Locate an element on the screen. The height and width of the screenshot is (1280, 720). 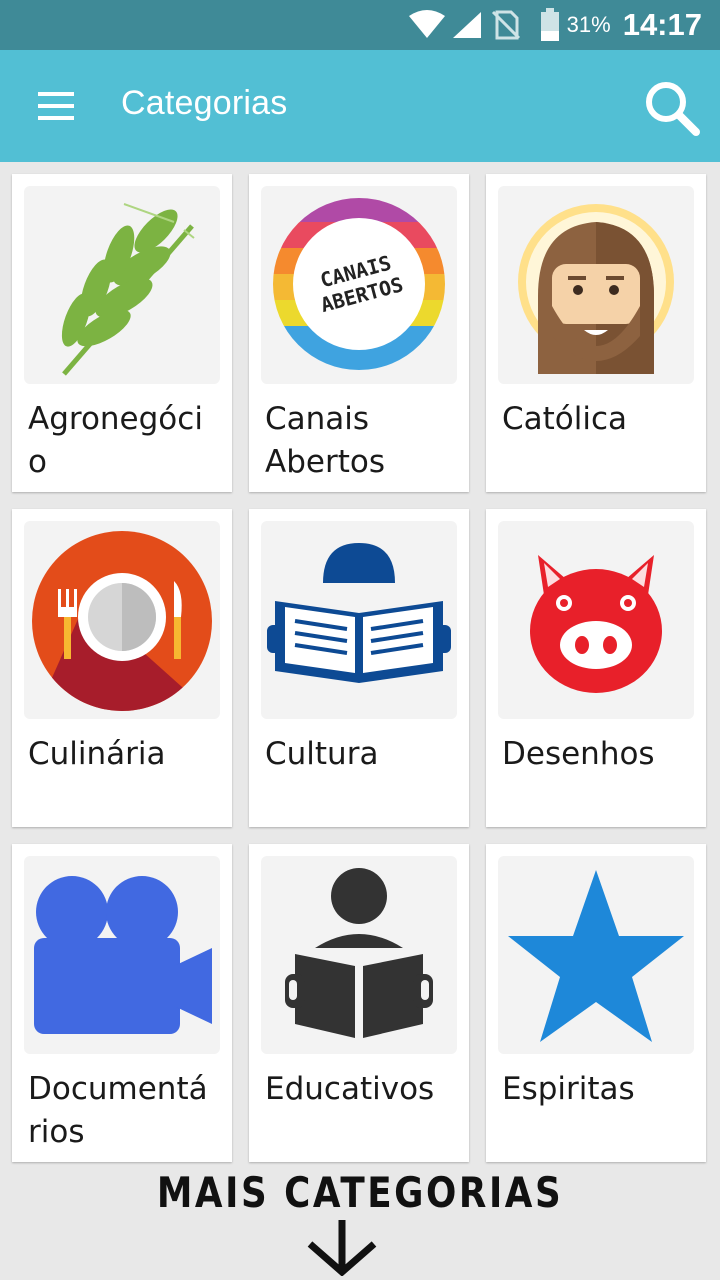
category-card-cultura: Cultura is located at coordinates (359, 668).